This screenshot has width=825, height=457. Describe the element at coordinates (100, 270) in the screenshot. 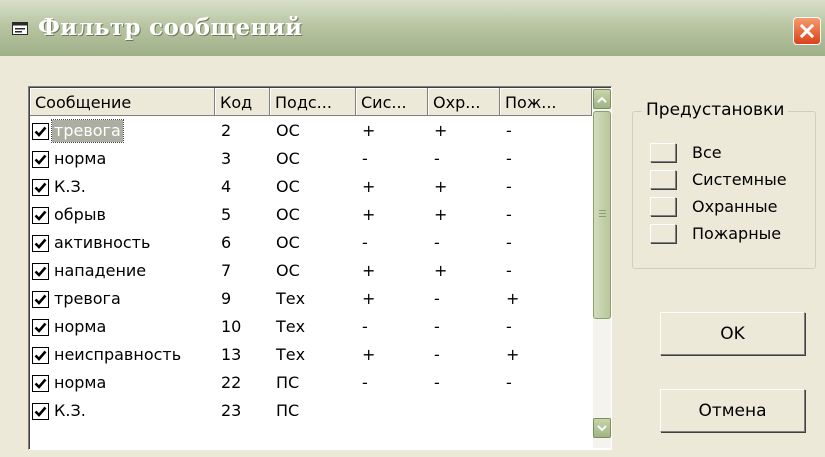

I see `message-text: нападение` at that location.